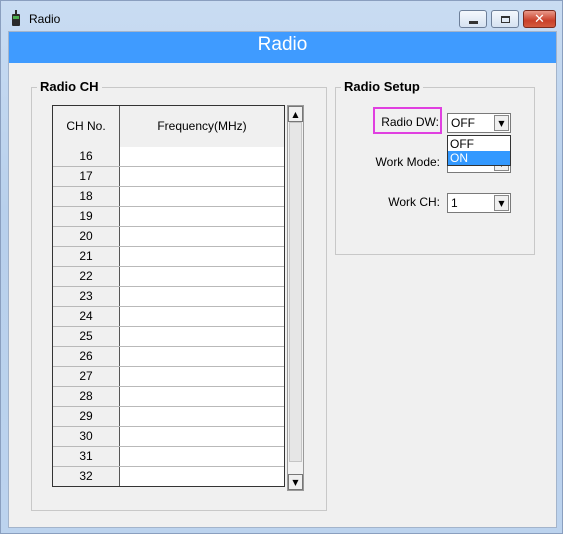 This screenshot has width=563, height=534. What do you see at coordinates (86, 296) in the screenshot?
I see `ch-no-cell: 23` at bounding box center [86, 296].